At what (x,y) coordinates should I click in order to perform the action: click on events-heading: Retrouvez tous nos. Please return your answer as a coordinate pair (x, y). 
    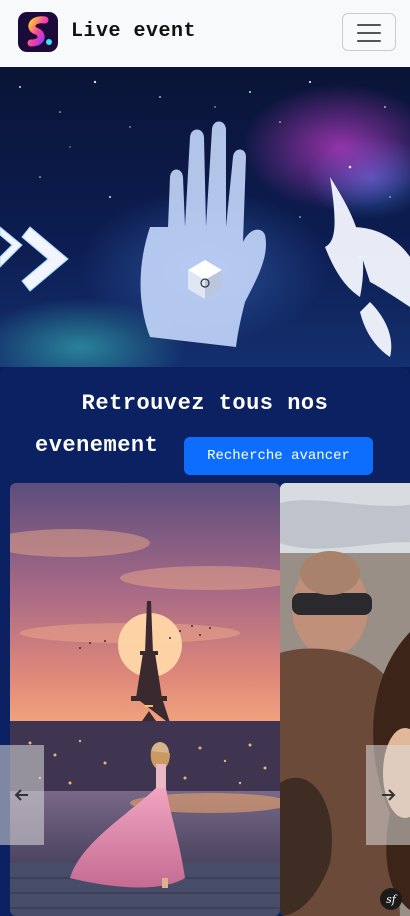
    Looking at the image, I should click on (205, 403).